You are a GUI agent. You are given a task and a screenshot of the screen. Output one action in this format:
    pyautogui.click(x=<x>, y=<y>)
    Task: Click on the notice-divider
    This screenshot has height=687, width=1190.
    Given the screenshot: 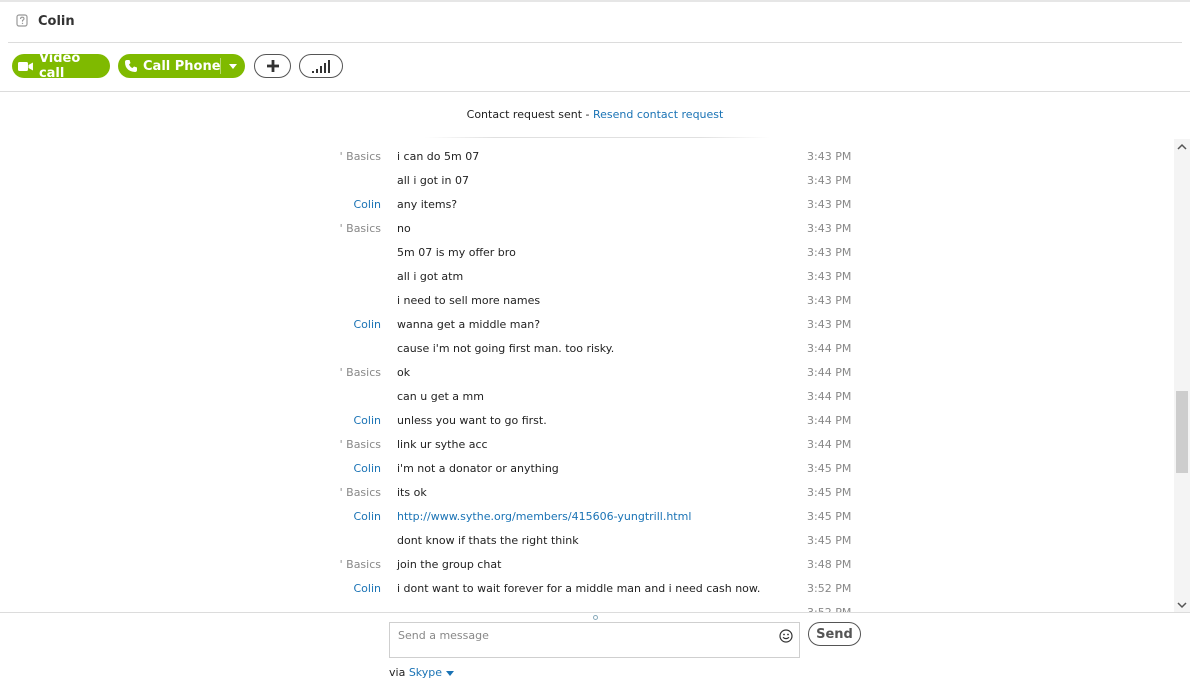 What is the action you would take?
    pyautogui.click(x=597, y=137)
    